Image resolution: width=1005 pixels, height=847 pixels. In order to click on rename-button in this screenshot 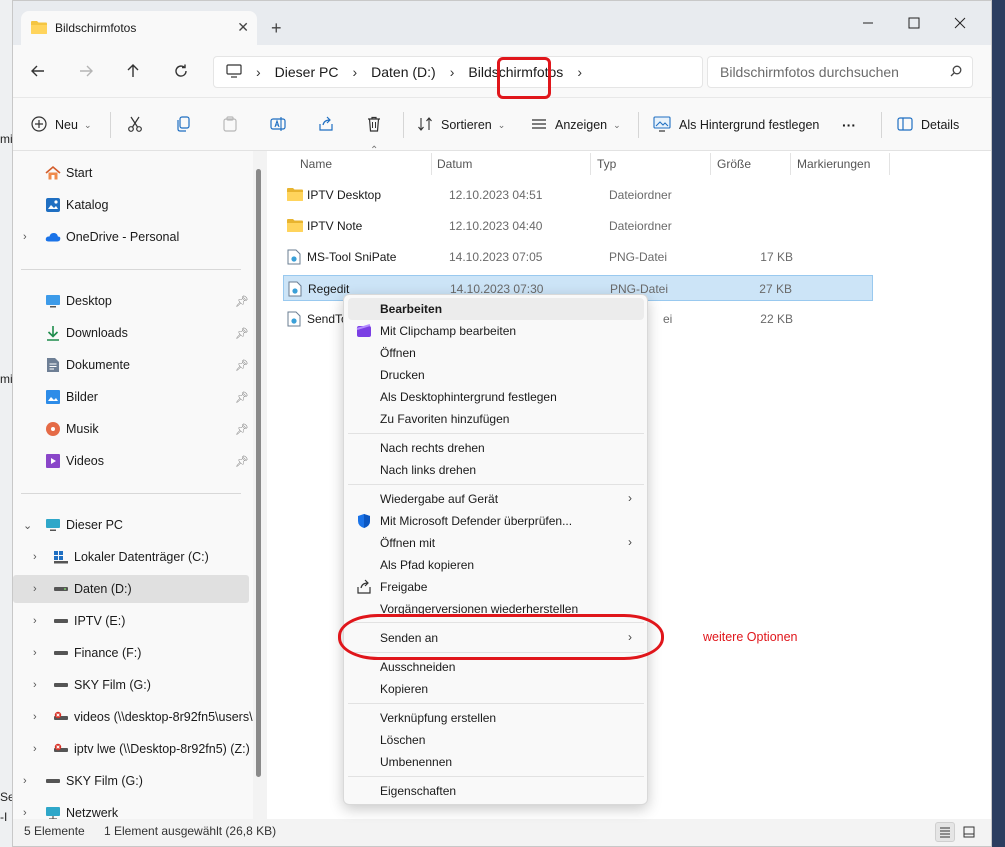, I will do `click(278, 125)`.